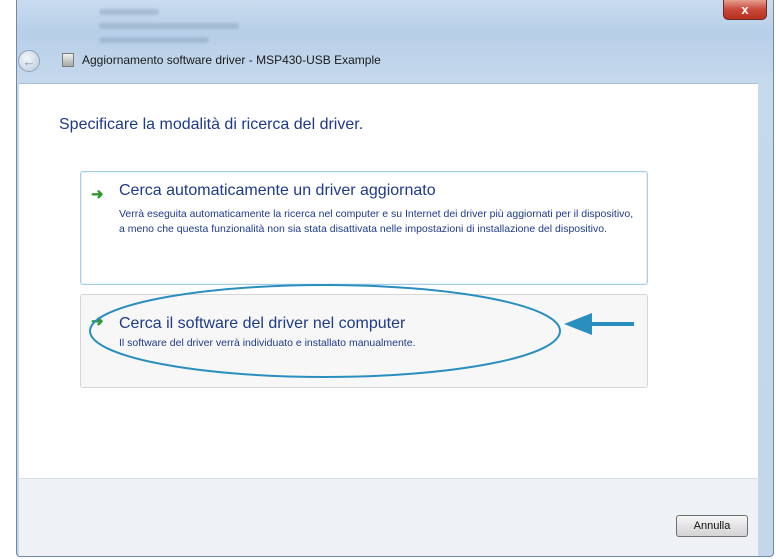 This screenshot has width=776, height=559. What do you see at coordinates (325, 331) in the screenshot?
I see `highlight-ellipse` at bounding box center [325, 331].